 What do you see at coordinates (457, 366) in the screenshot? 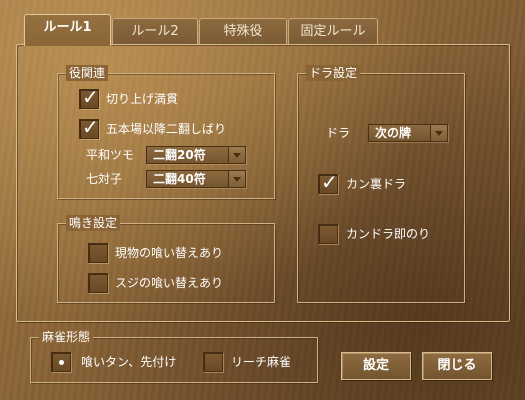
I see `close-button: 閉じる` at bounding box center [457, 366].